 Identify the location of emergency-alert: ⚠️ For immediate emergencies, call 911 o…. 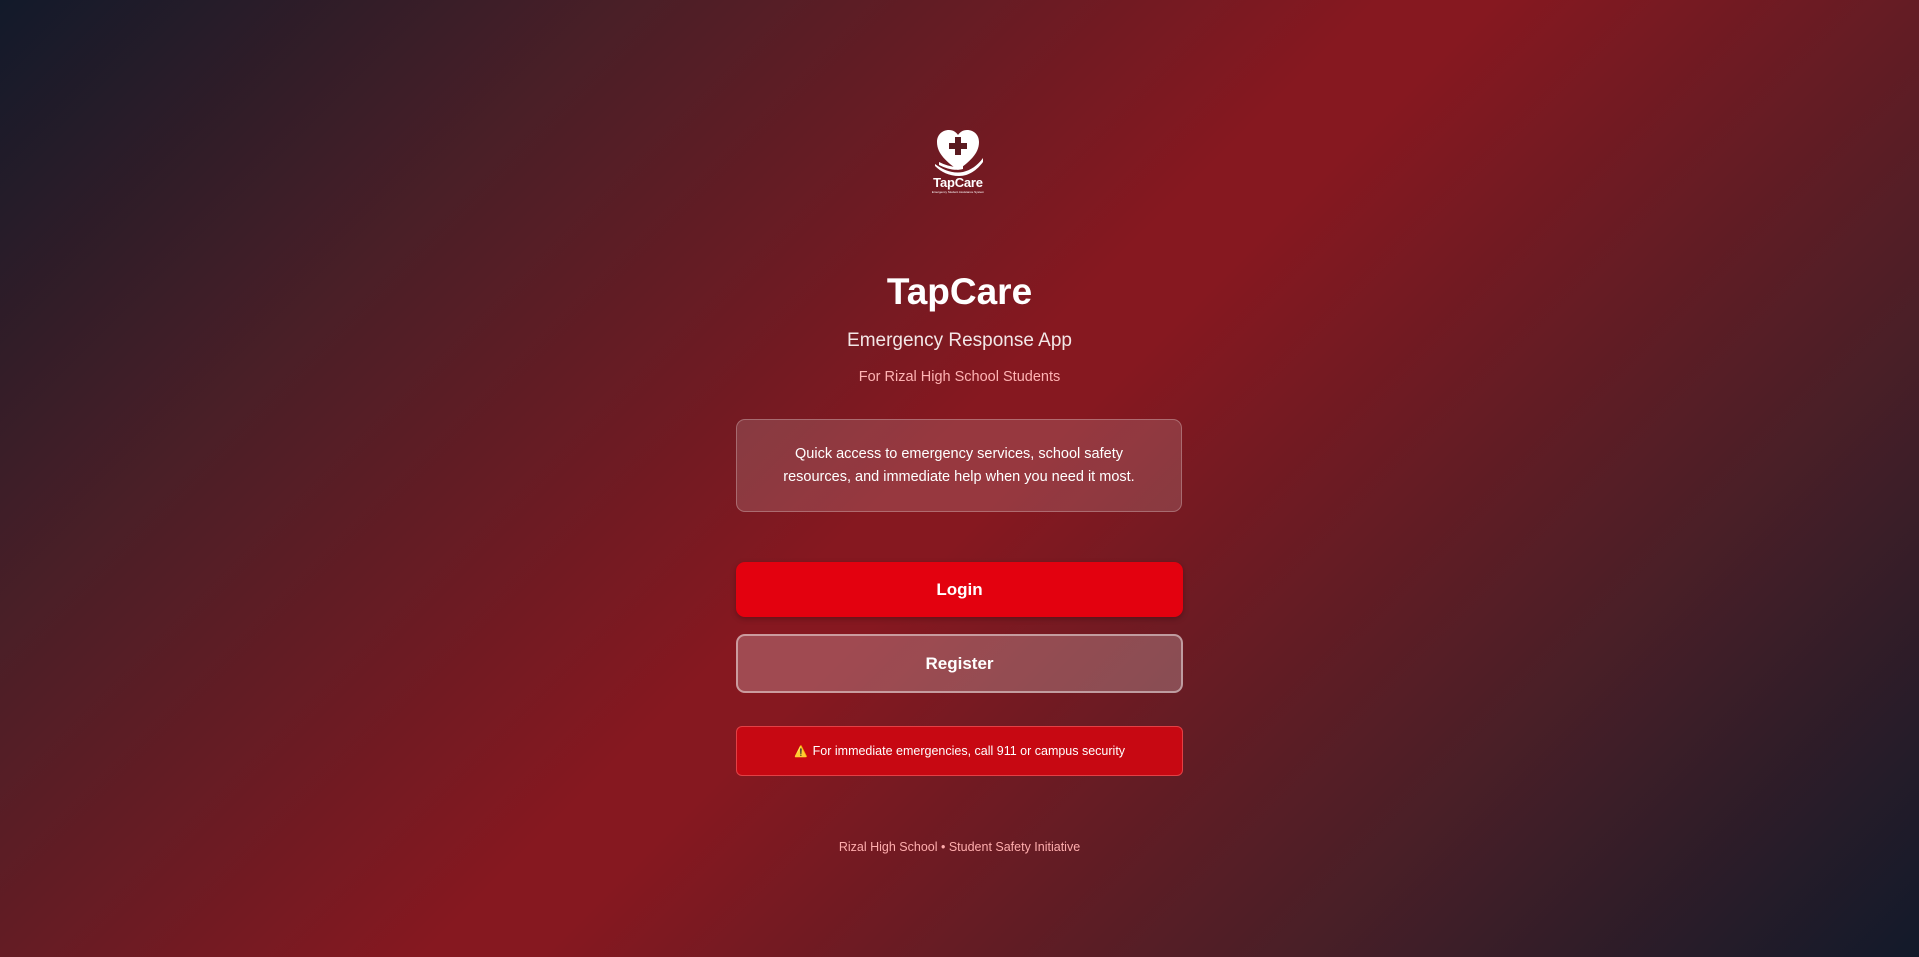
(959, 751).